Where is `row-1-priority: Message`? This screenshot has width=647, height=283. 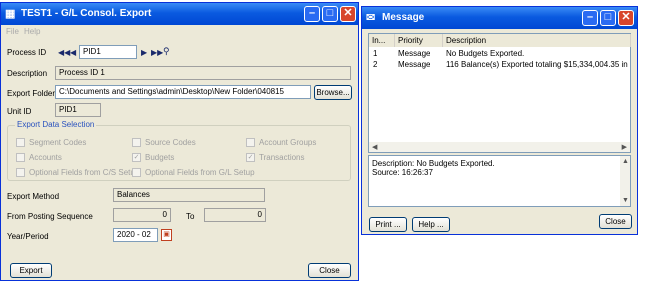 row-1-priority: Message is located at coordinates (414, 53).